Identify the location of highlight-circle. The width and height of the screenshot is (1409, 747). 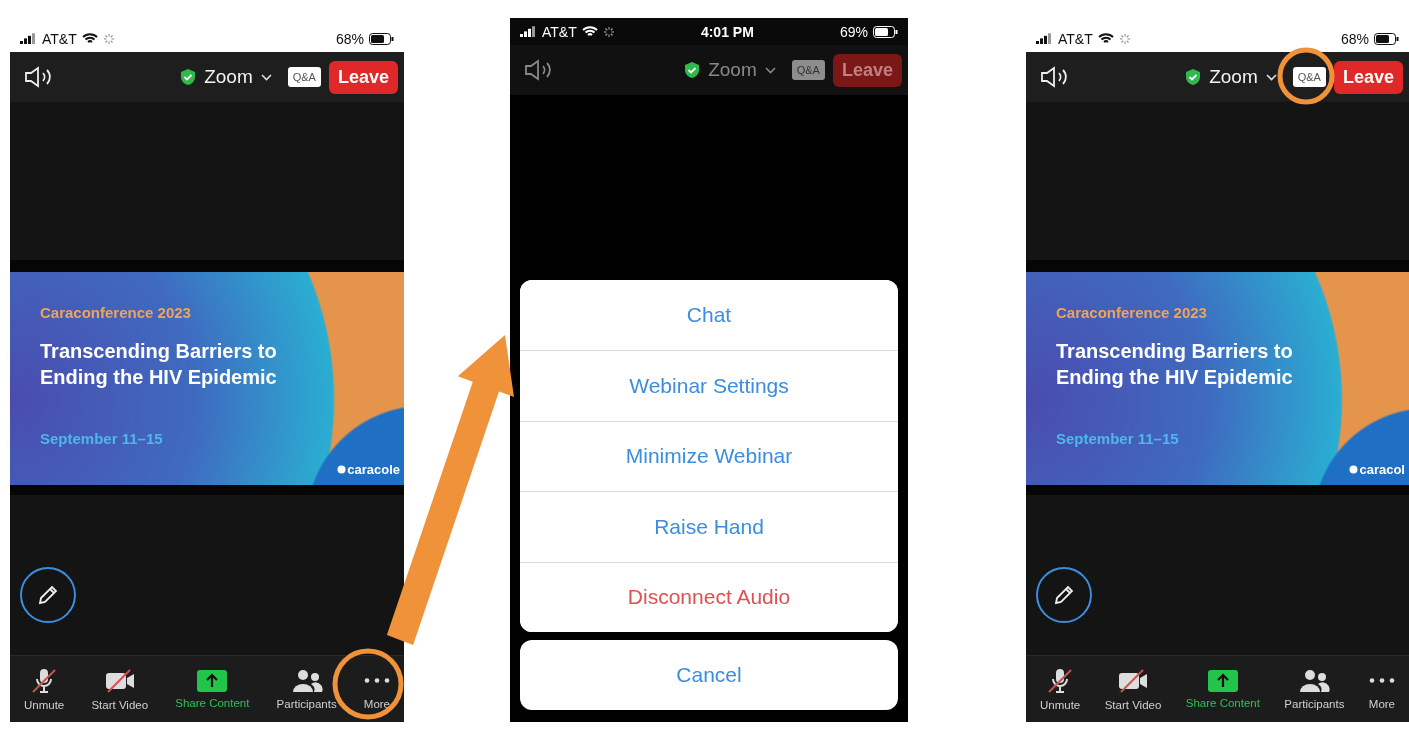
(1306, 76).